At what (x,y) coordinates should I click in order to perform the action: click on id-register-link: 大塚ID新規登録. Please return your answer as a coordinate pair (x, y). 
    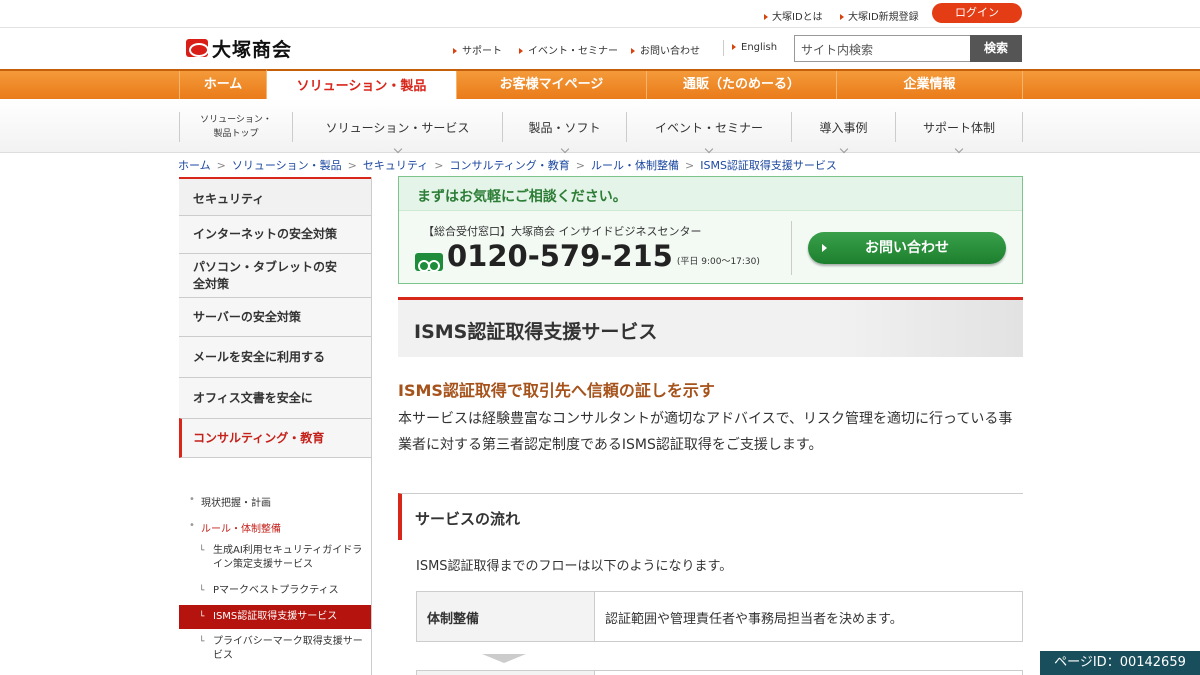
    Looking at the image, I should click on (879, 15).